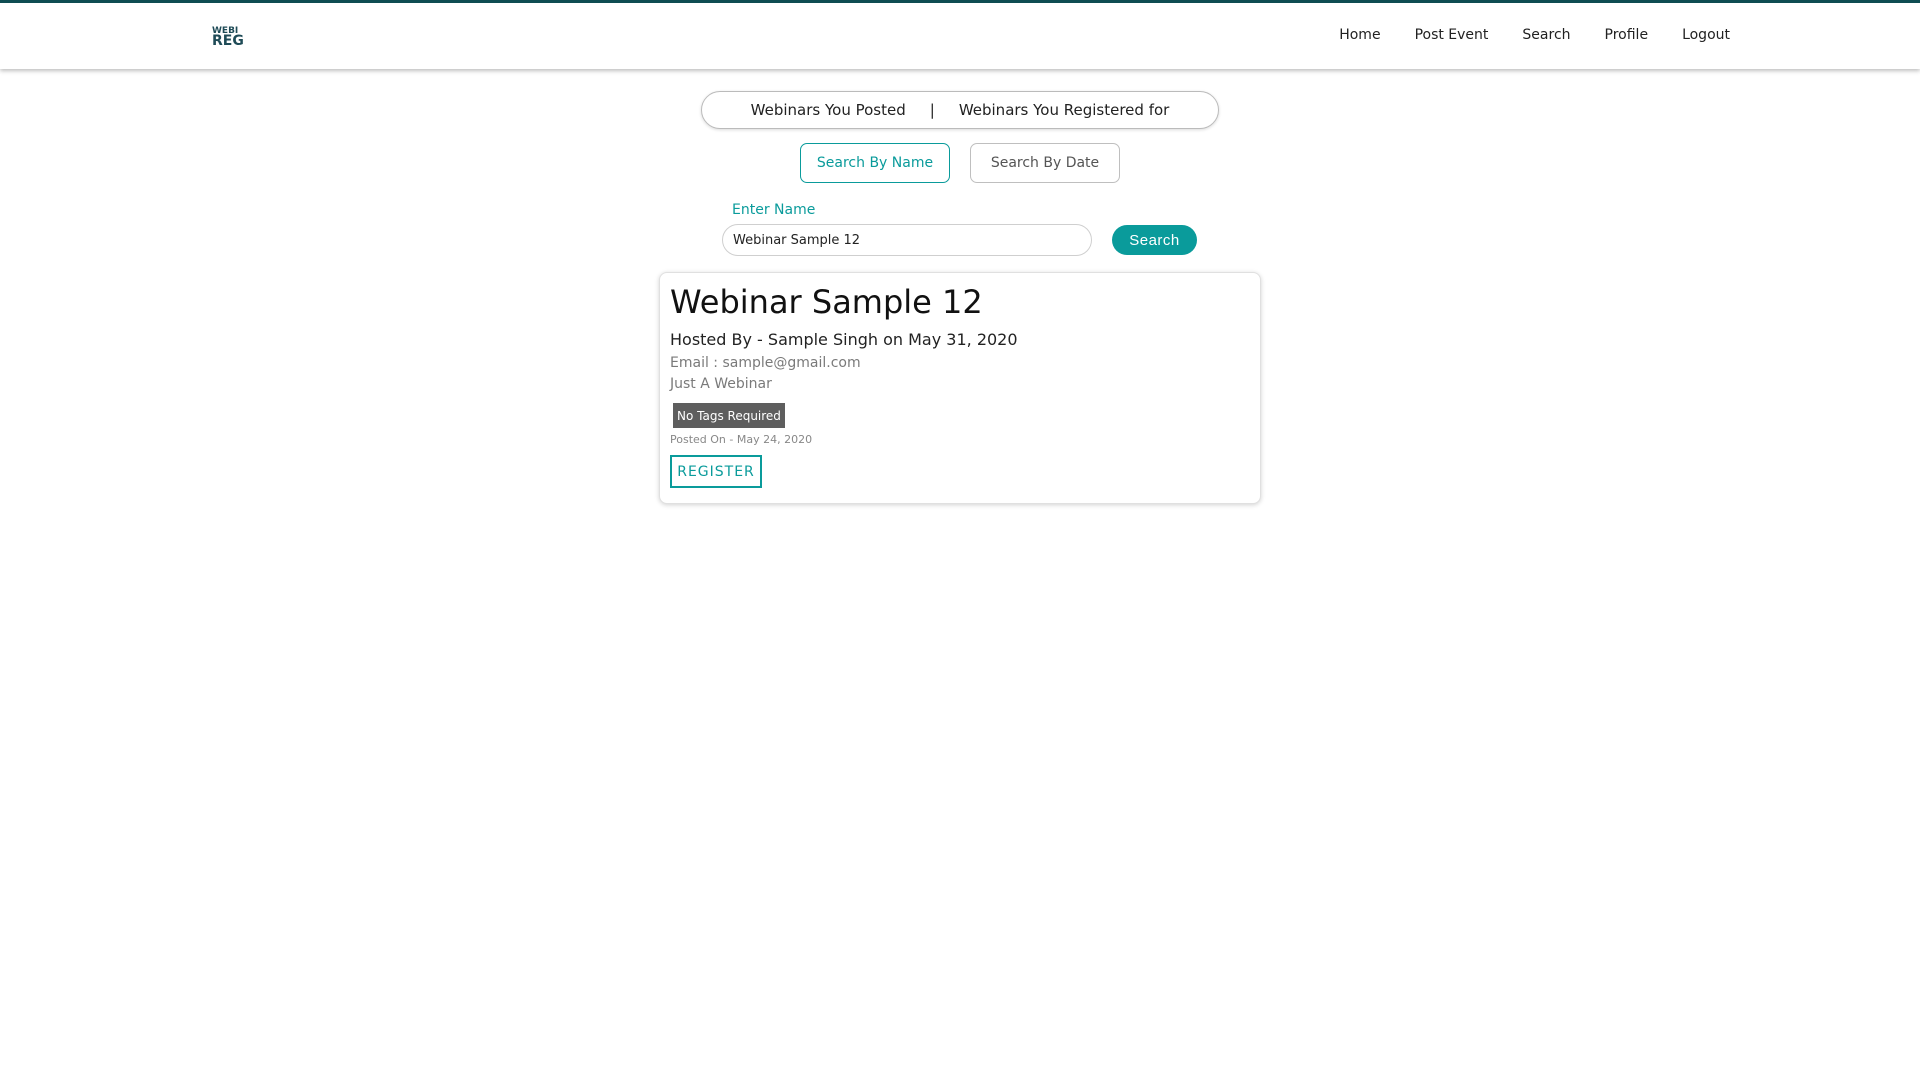  What do you see at coordinates (1706, 35) in the screenshot?
I see `nav-logout: Logout` at bounding box center [1706, 35].